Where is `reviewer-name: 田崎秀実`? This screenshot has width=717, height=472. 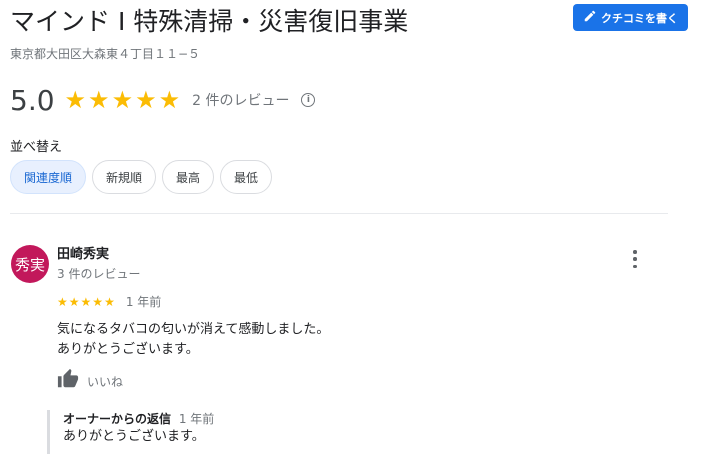
reviewer-name: 田崎秀実 is located at coordinates (83, 252).